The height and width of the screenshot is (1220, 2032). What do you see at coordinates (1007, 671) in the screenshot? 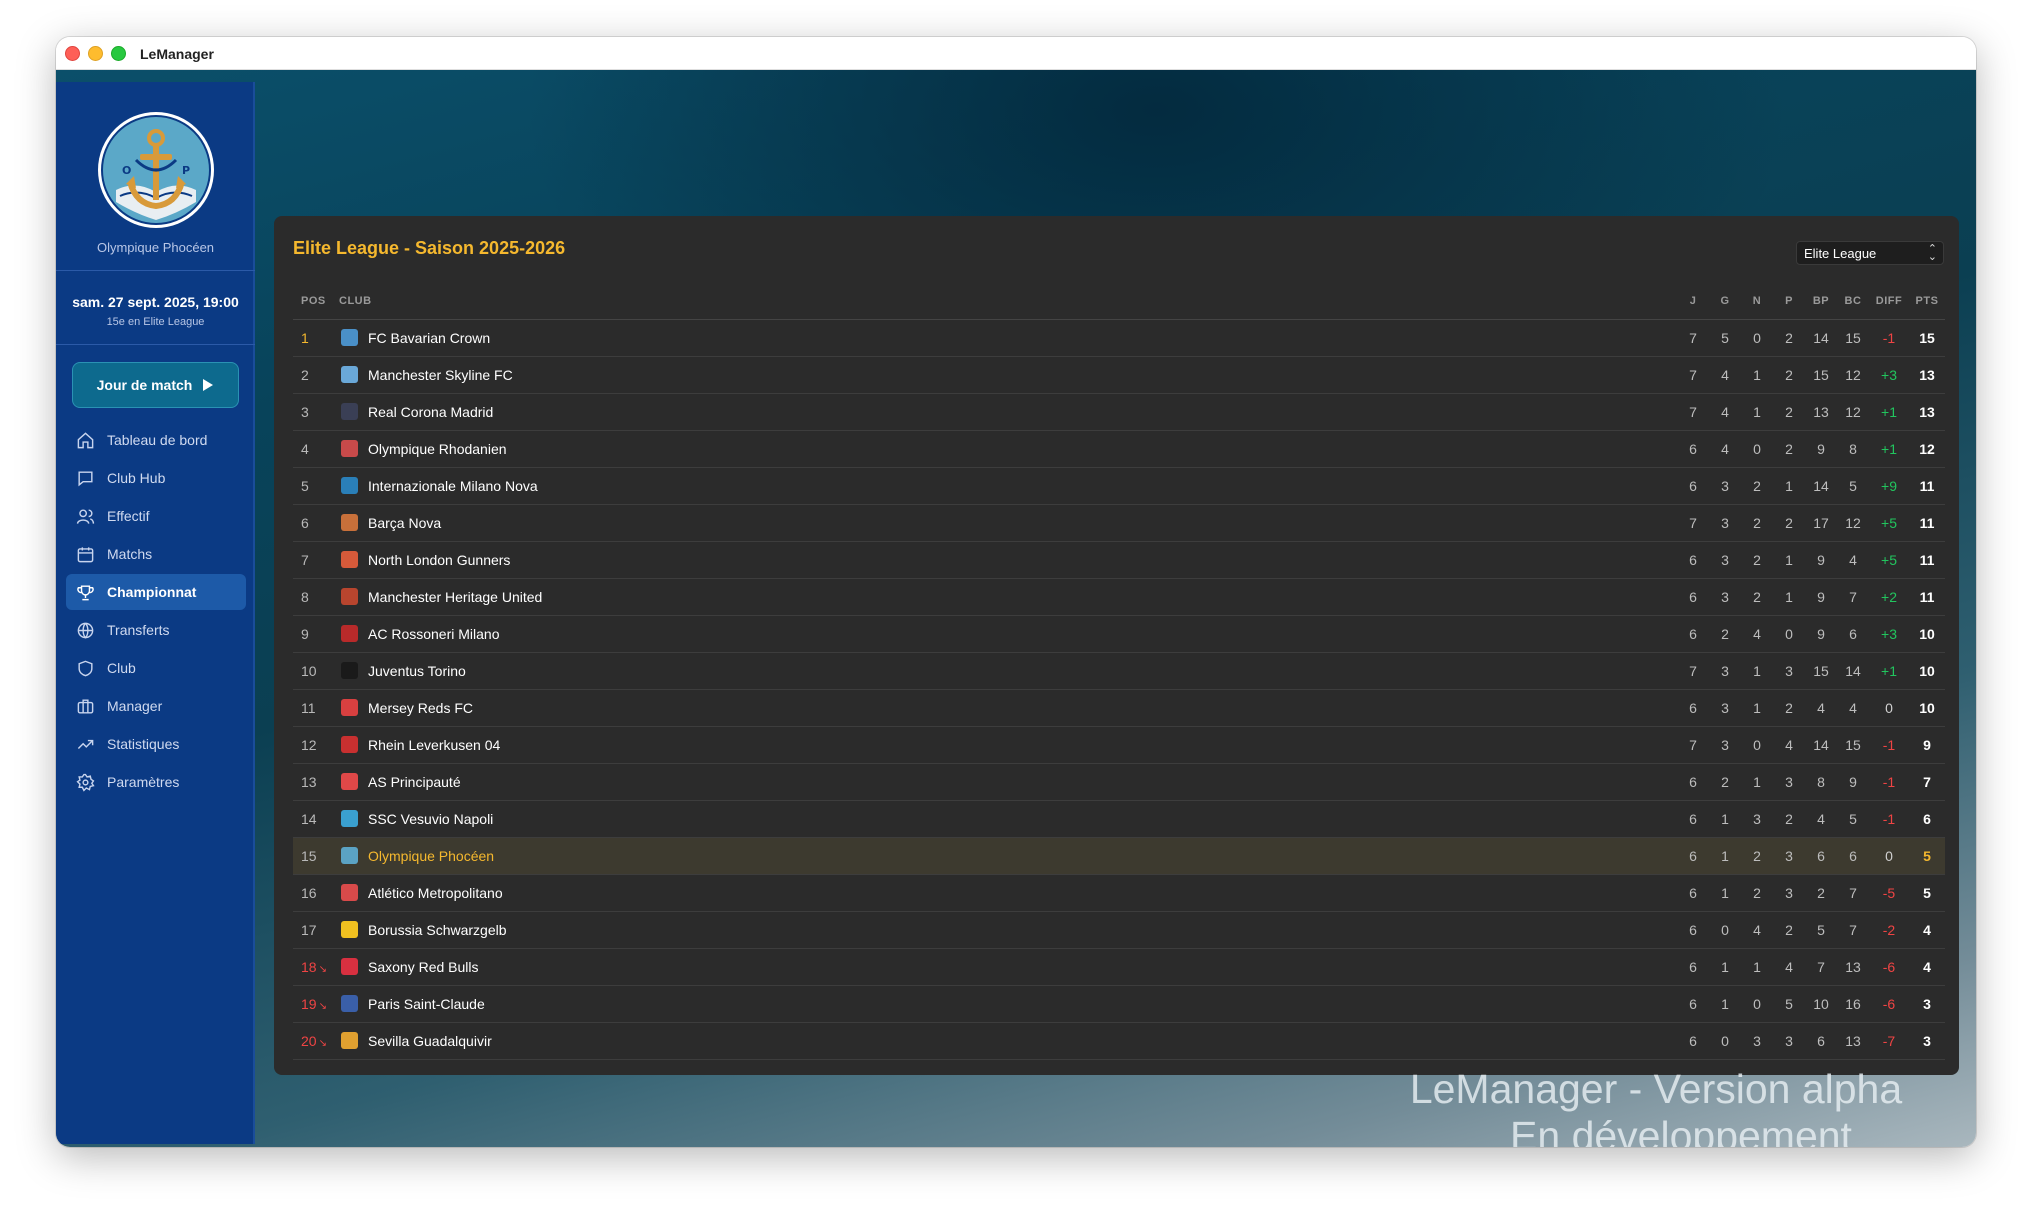
I see `club-cell: Juventus Torino` at bounding box center [1007, 671].